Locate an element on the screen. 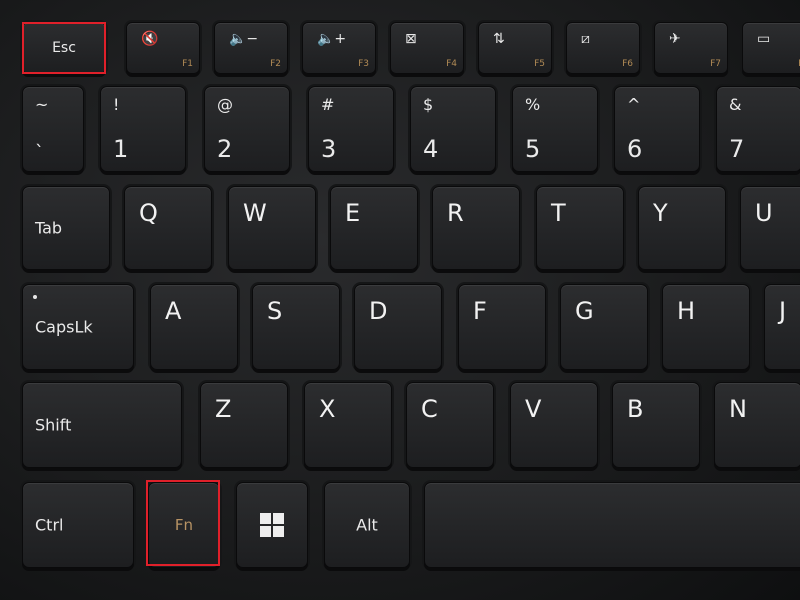 This screenshot has height=600, width=800. key-u-label: U is located at coordinates (764, 213).